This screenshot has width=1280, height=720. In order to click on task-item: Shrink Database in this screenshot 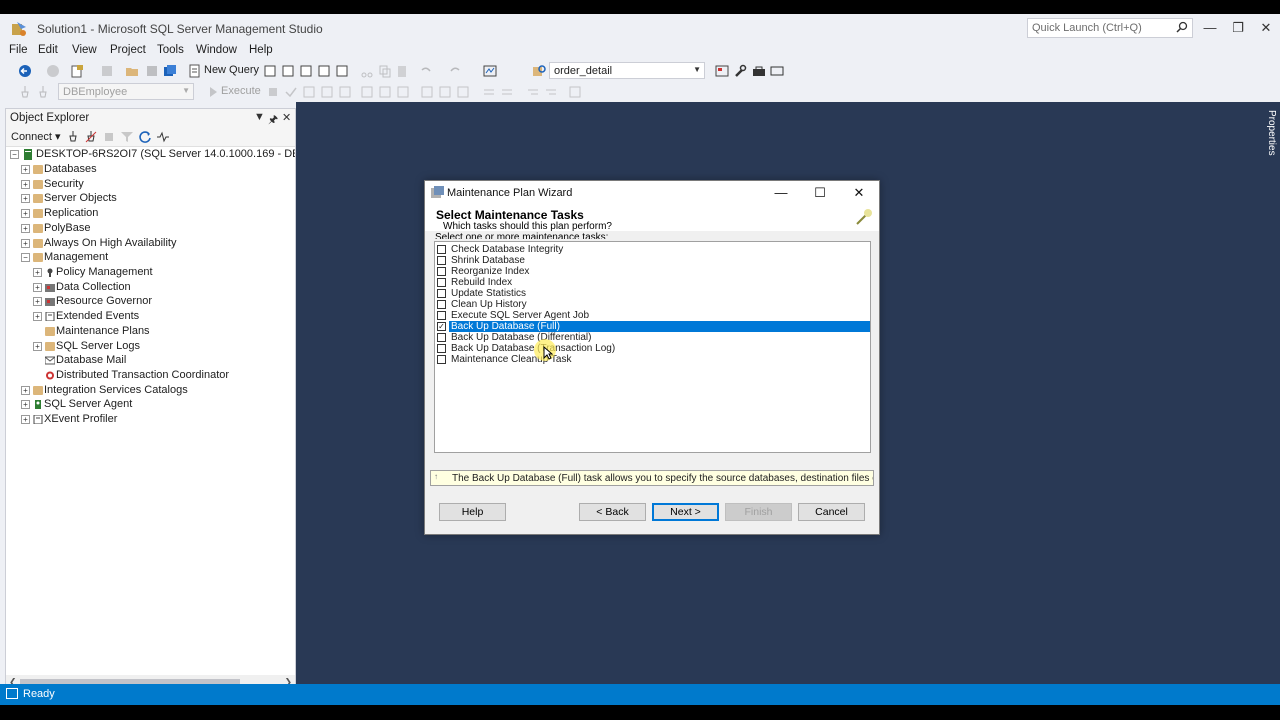, I will do `click(652, 260)`.